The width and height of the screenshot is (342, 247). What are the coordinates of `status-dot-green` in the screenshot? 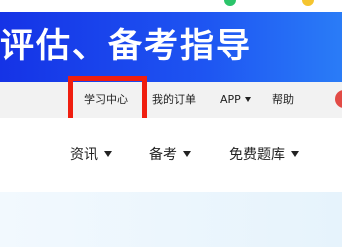 It's located at (230, 3).